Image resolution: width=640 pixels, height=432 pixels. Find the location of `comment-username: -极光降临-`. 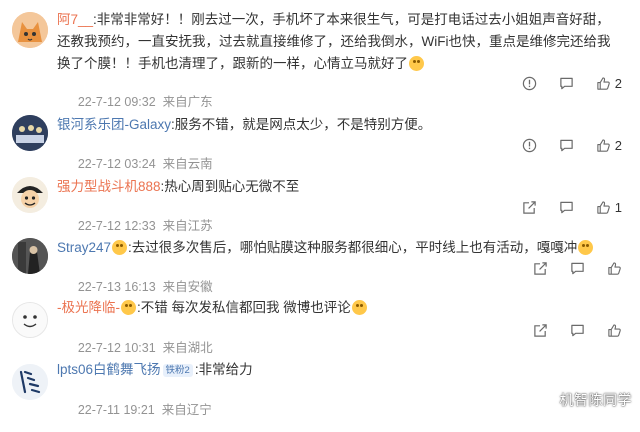

comment-username: -极光降临- is located at coordinates (88, 307).